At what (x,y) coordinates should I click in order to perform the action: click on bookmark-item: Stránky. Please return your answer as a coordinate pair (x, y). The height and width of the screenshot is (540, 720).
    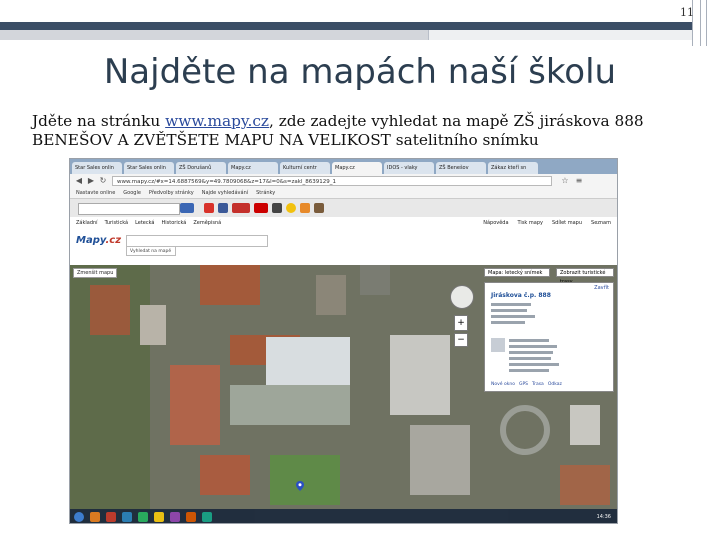
    Looking at the image, I should click on (265, 193).